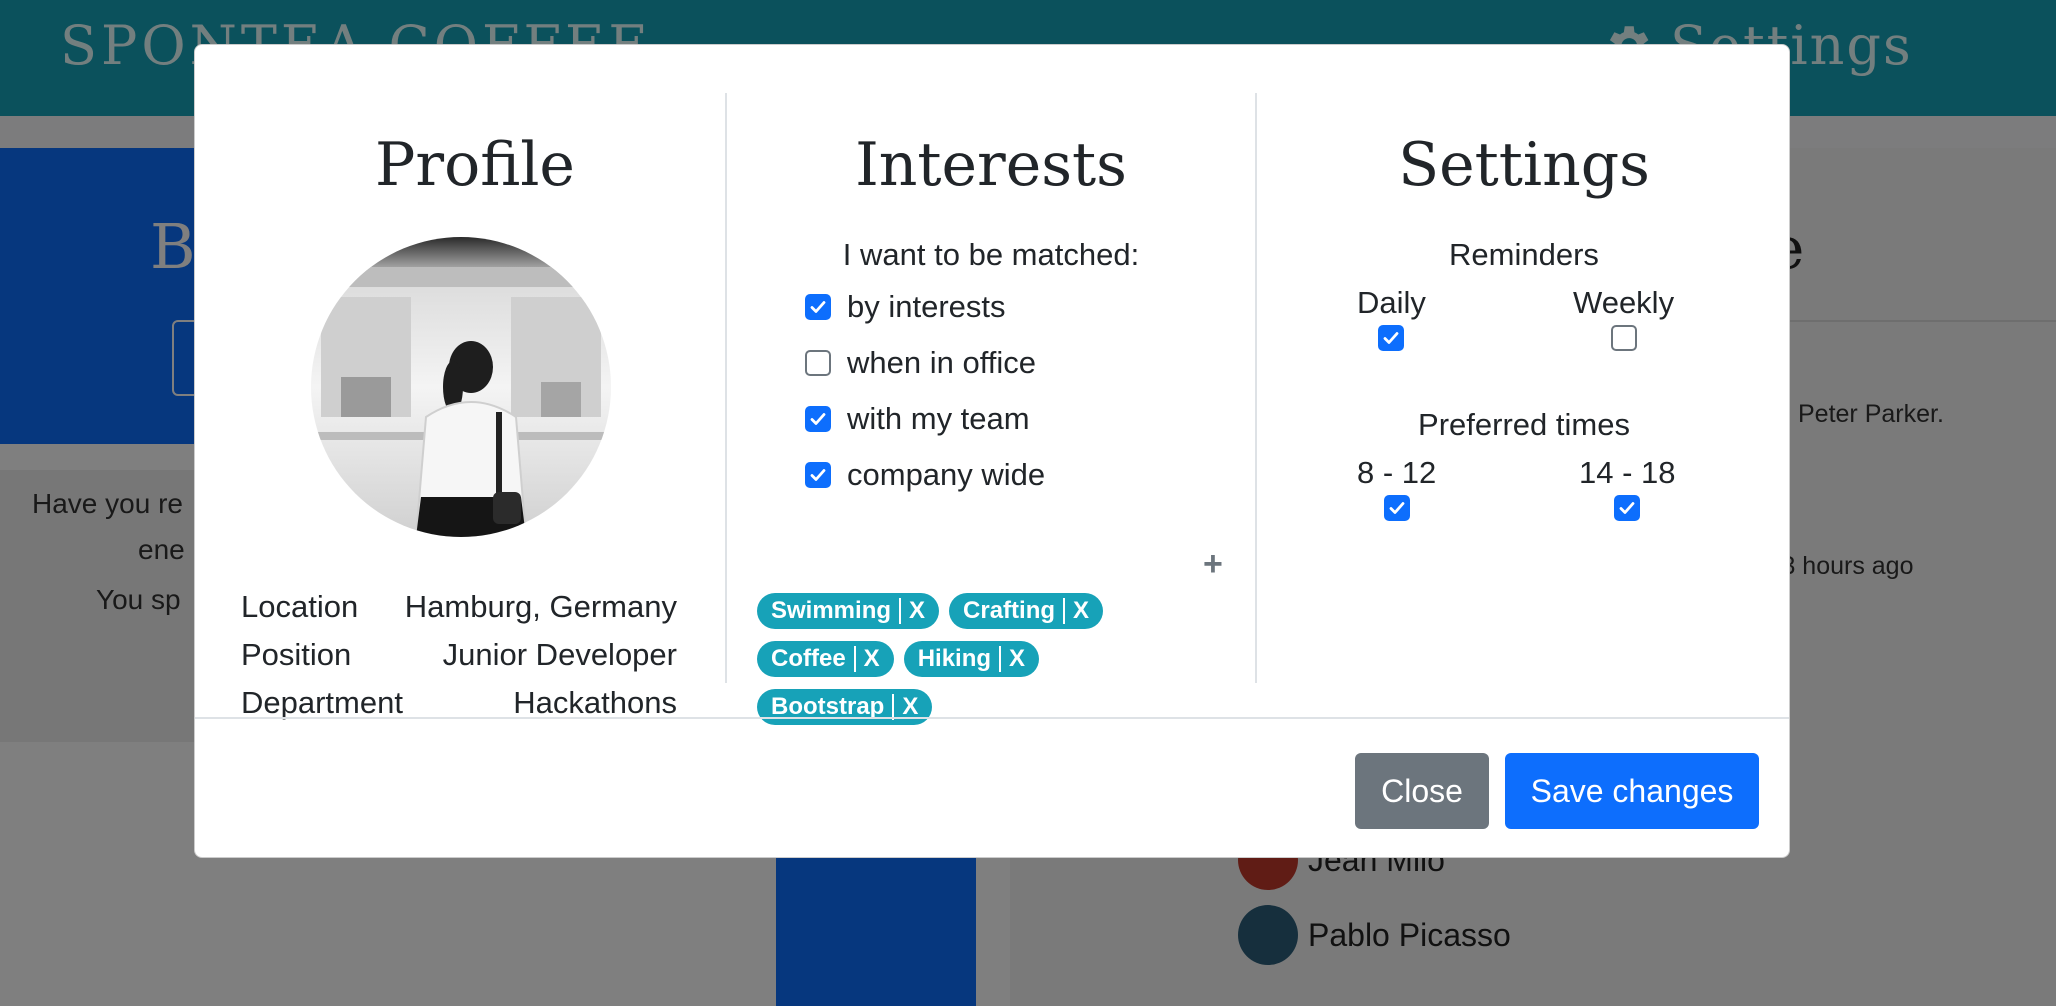 This screenshot has height=1006, width=2056. I want to click on option-label: when in office, so click(941, 362).